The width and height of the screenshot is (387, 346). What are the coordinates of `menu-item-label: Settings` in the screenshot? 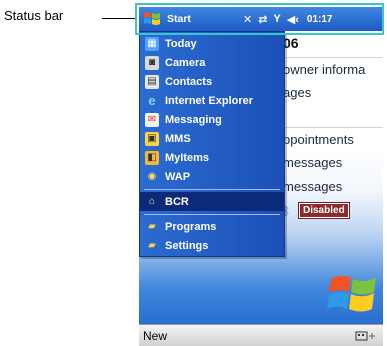 It's located at (187, 245).